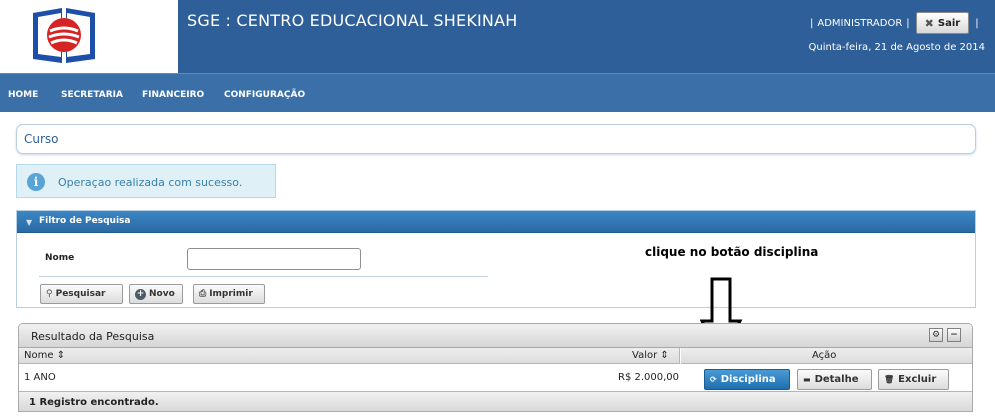  Describe the element at coordinates (917, 379) in the screenshot. I see `excluir-label: Excluir` at that location.